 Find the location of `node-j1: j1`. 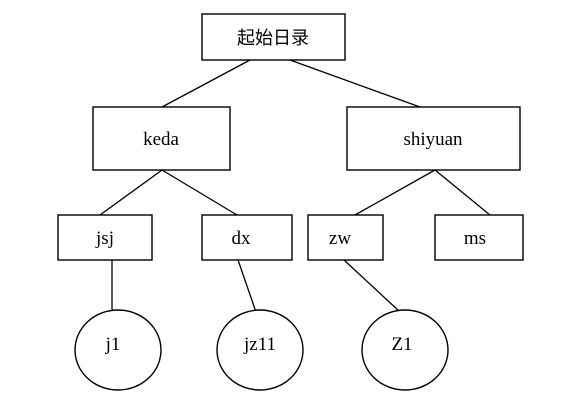

node-j1: j1 is located at coordinates (118, 350).